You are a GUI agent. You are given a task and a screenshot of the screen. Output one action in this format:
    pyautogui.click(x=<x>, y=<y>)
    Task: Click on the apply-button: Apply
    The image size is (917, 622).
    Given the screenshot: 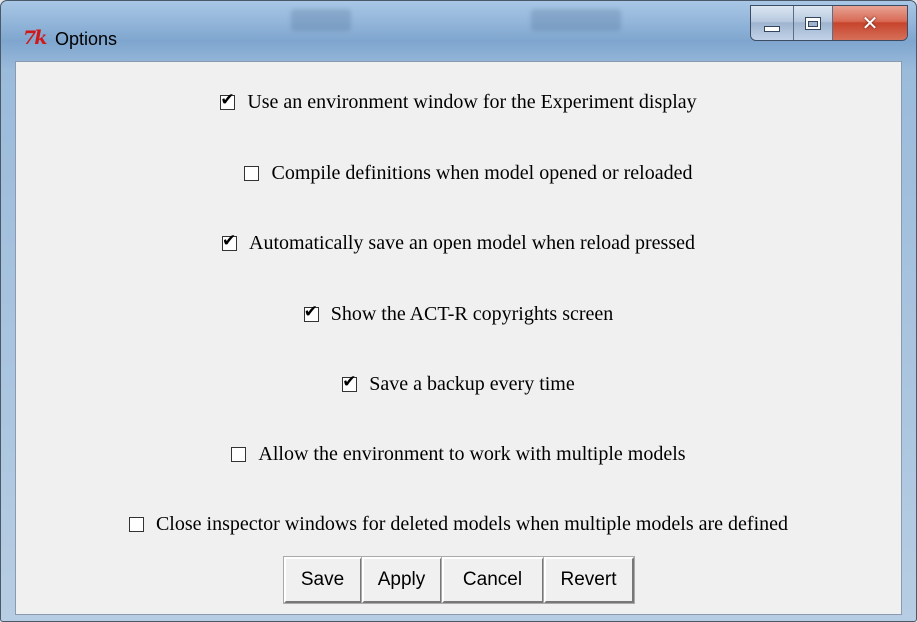 What is the action you would take?
    pyautogui.click(x=401, y=580)
    